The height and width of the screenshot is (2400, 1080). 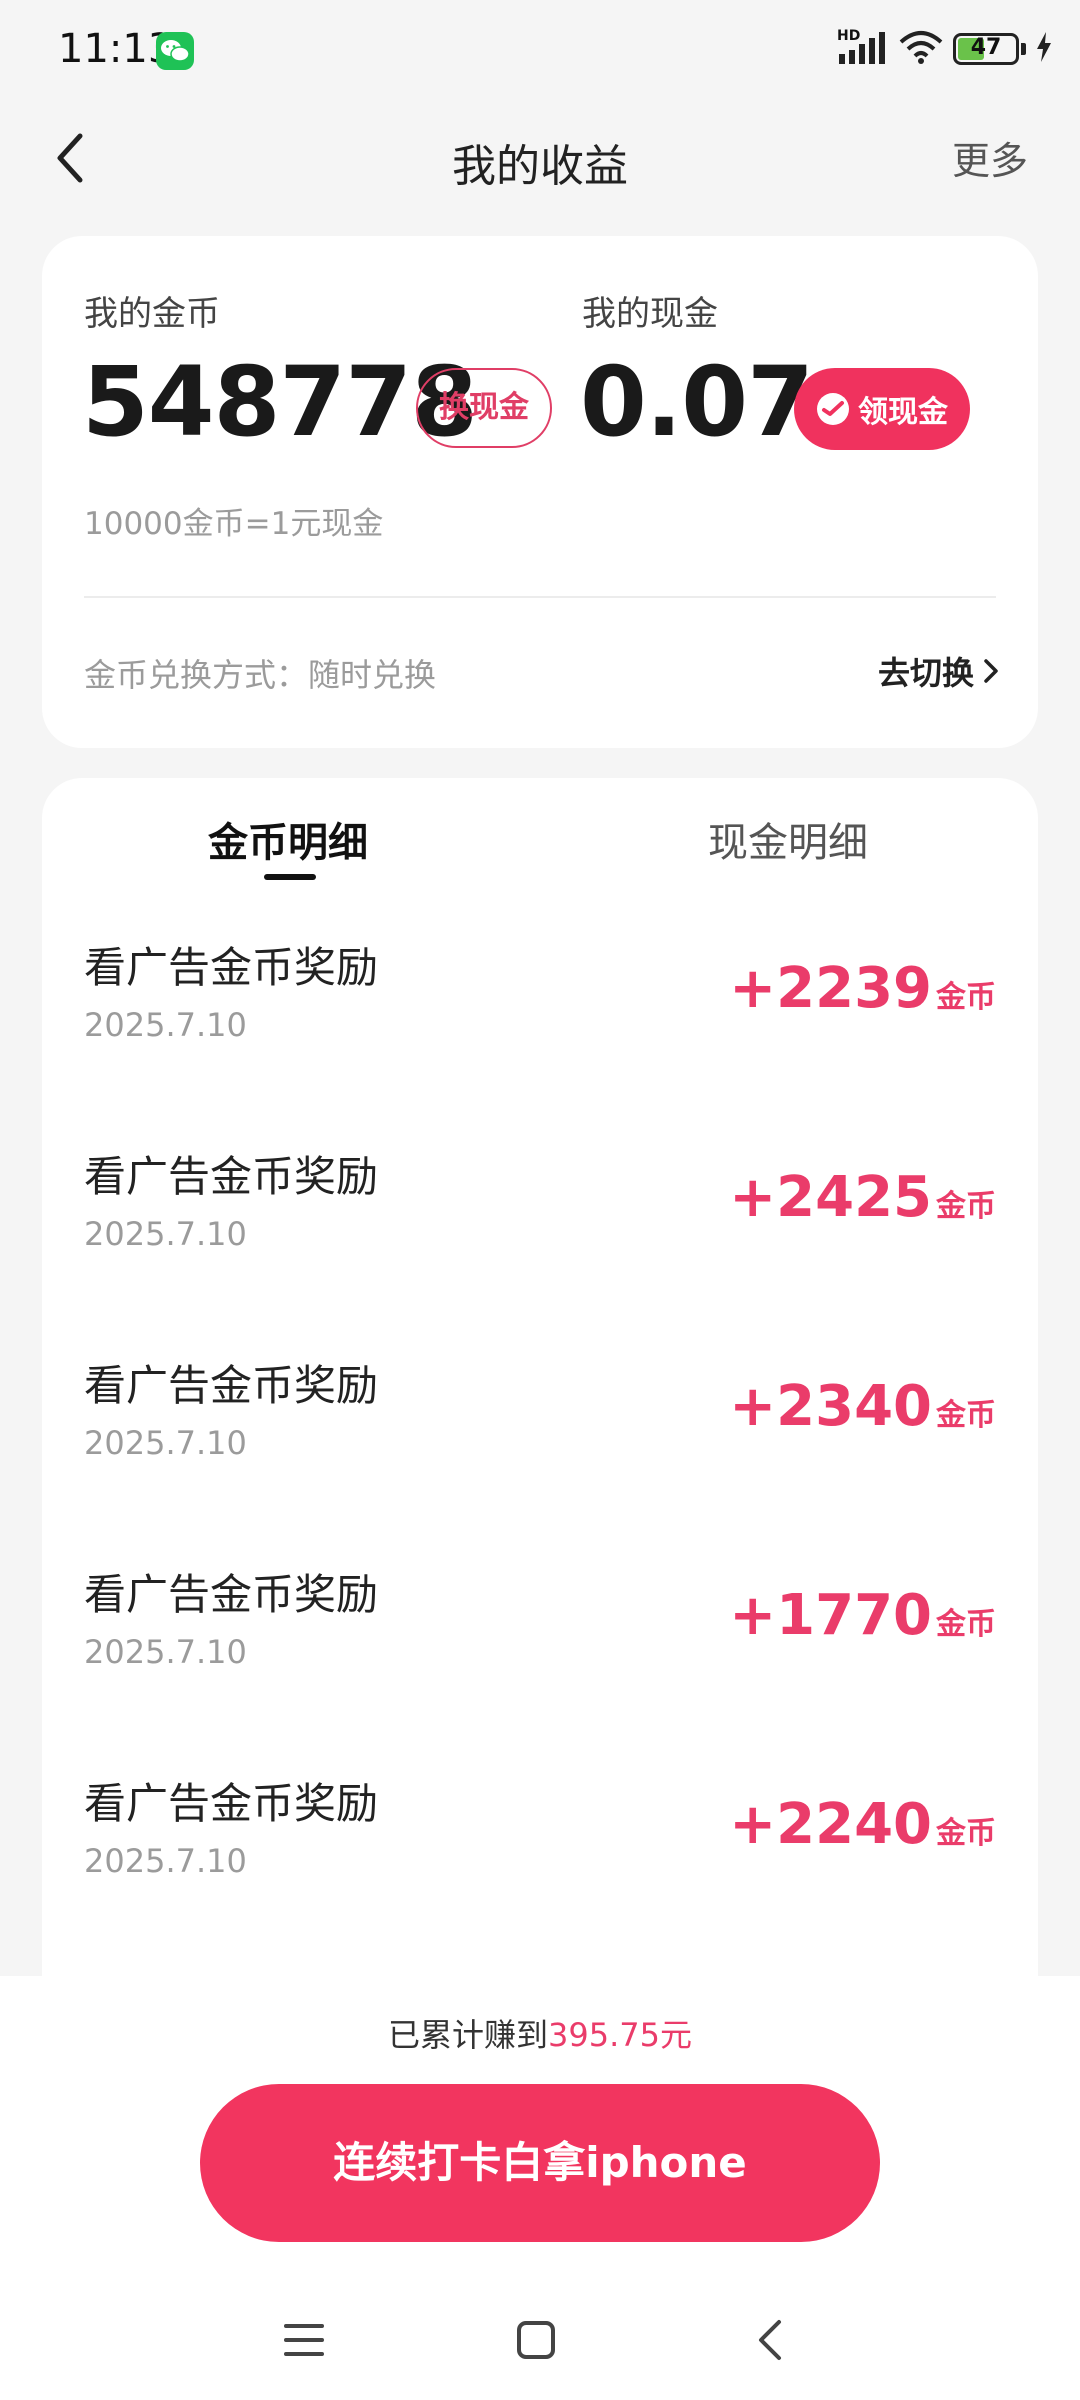 What do you see at coordinates (540, 1860) in the screenshot?
I see `list-item: 看广告金币奖励 2025.7.10 +2240 金币` at bounding box center [540, 1860].